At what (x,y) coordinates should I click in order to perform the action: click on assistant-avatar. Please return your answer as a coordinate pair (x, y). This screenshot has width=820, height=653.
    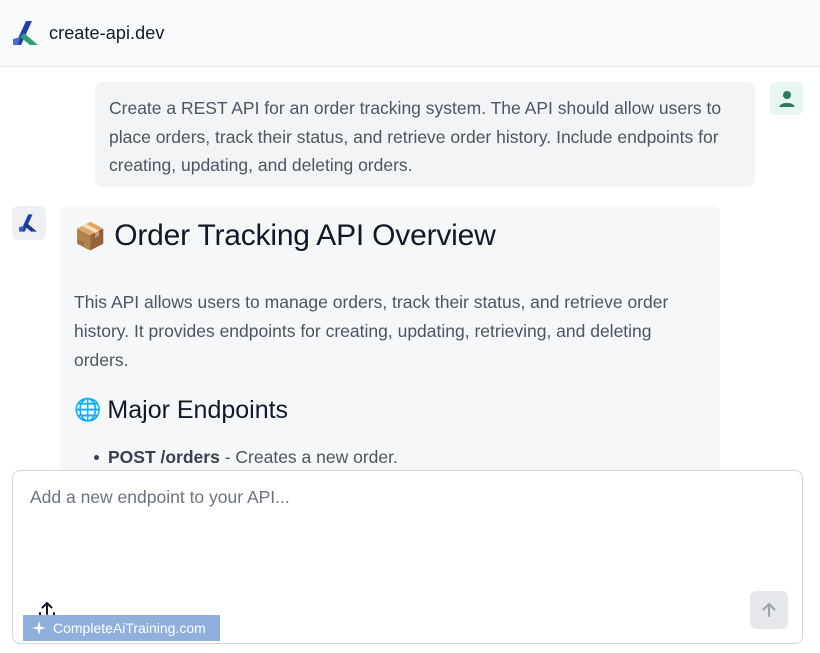
    Looking at the image, I should click on (29, 223).